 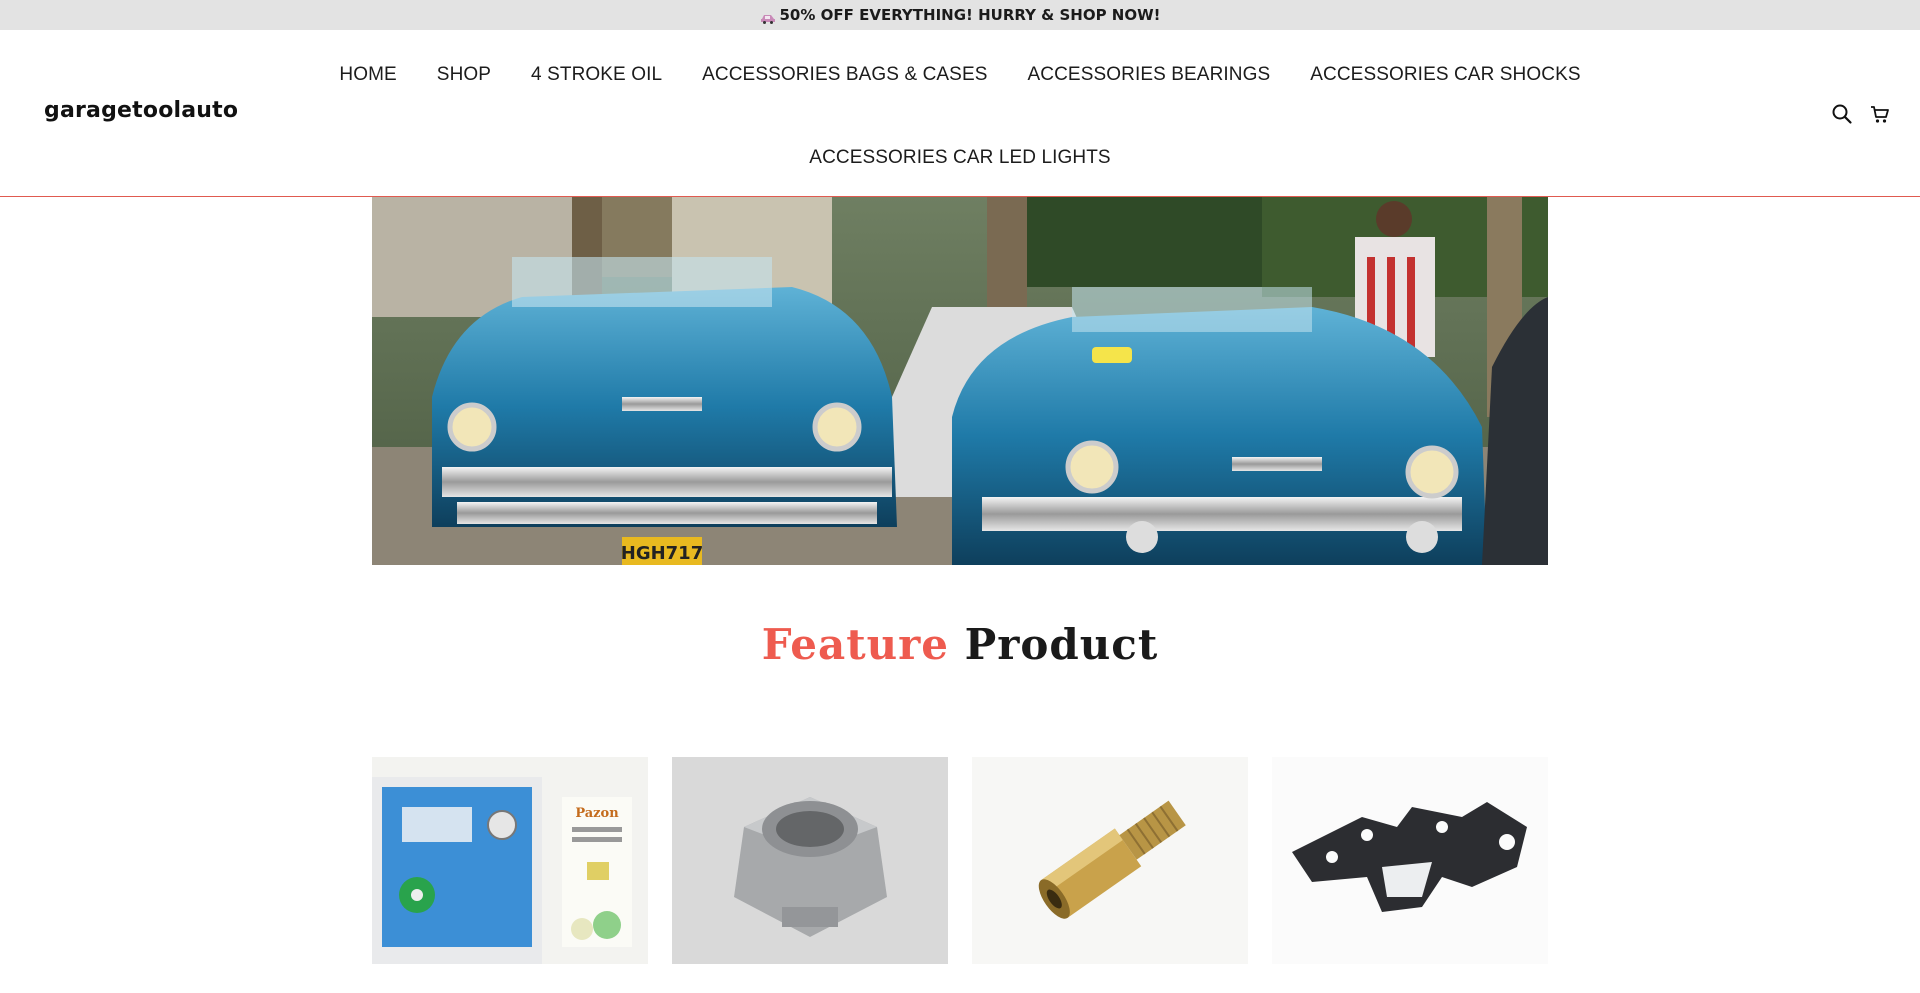 I want to click on announcement-bar: 50% OFF EVERYTHING! HURRY & SHOP NOW!, so click(x=960, y=15).